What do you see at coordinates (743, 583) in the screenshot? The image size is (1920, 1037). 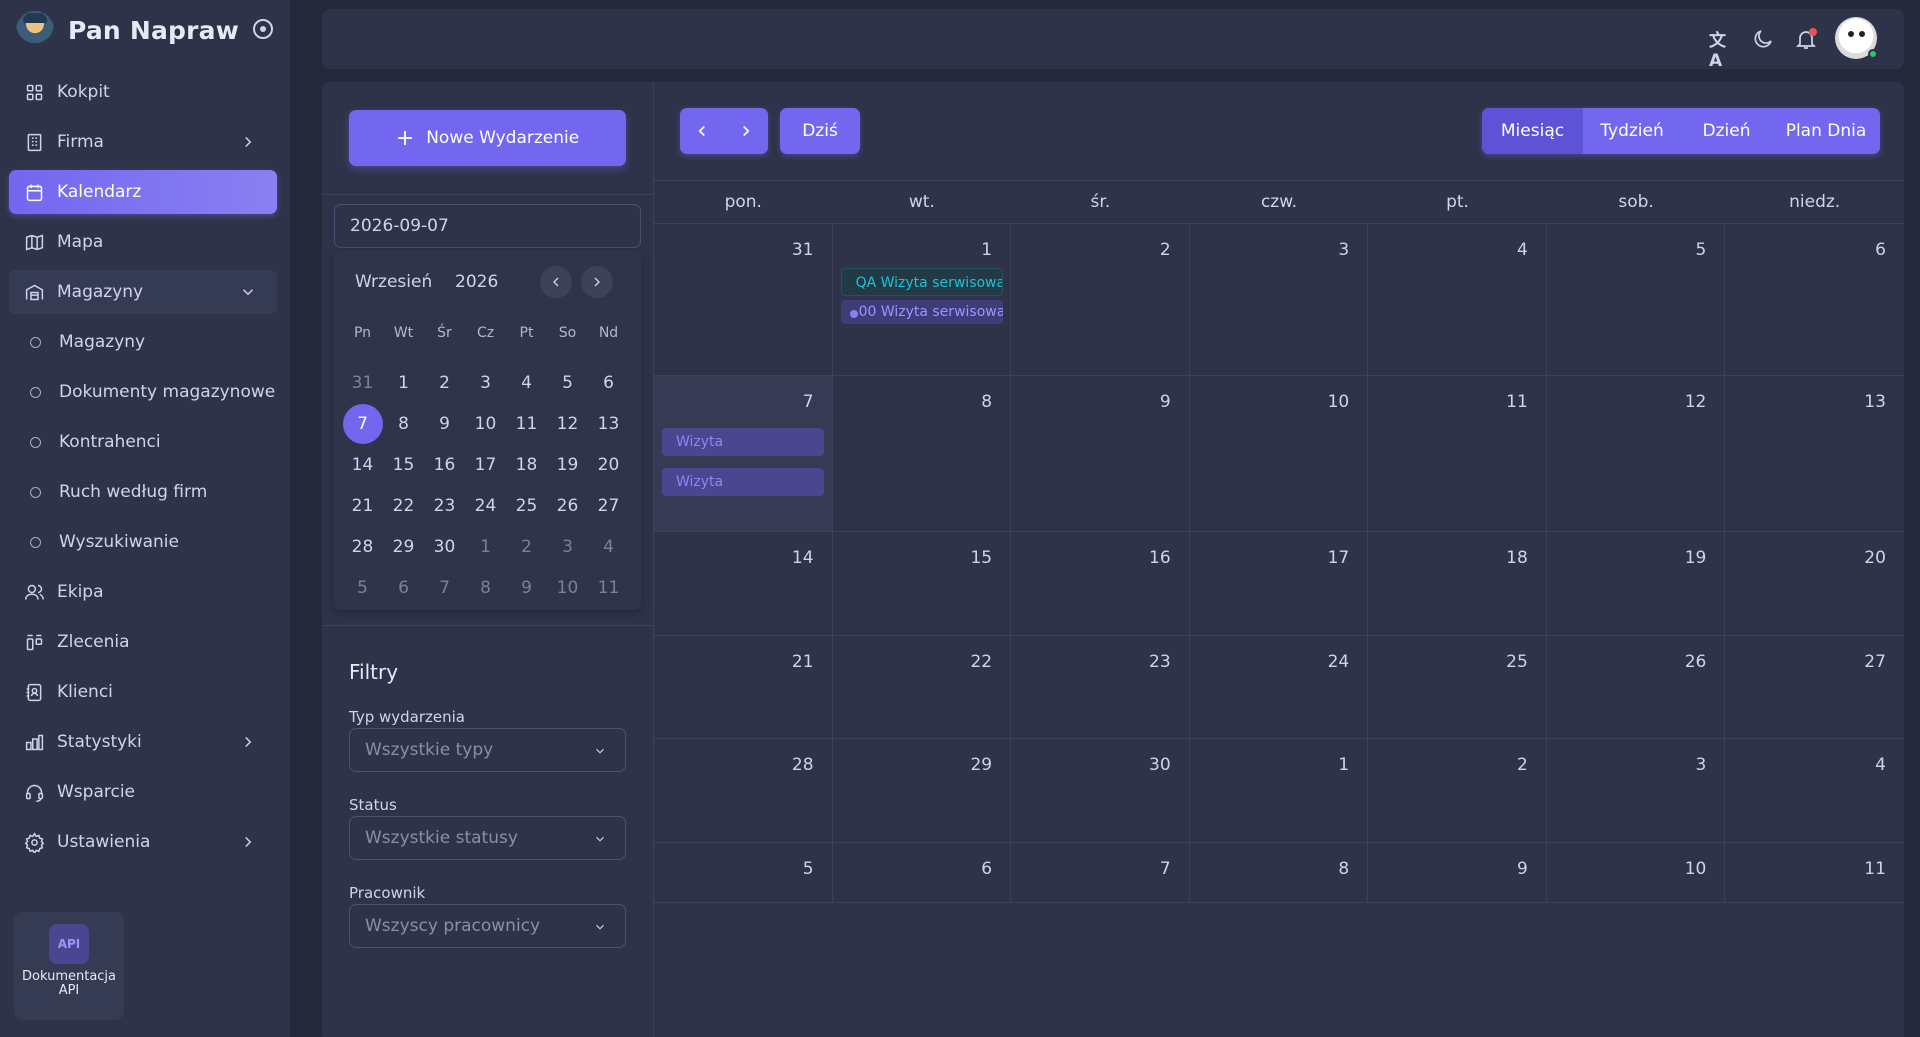 I see `day-cell: 14` at bounding box center [743, 583].